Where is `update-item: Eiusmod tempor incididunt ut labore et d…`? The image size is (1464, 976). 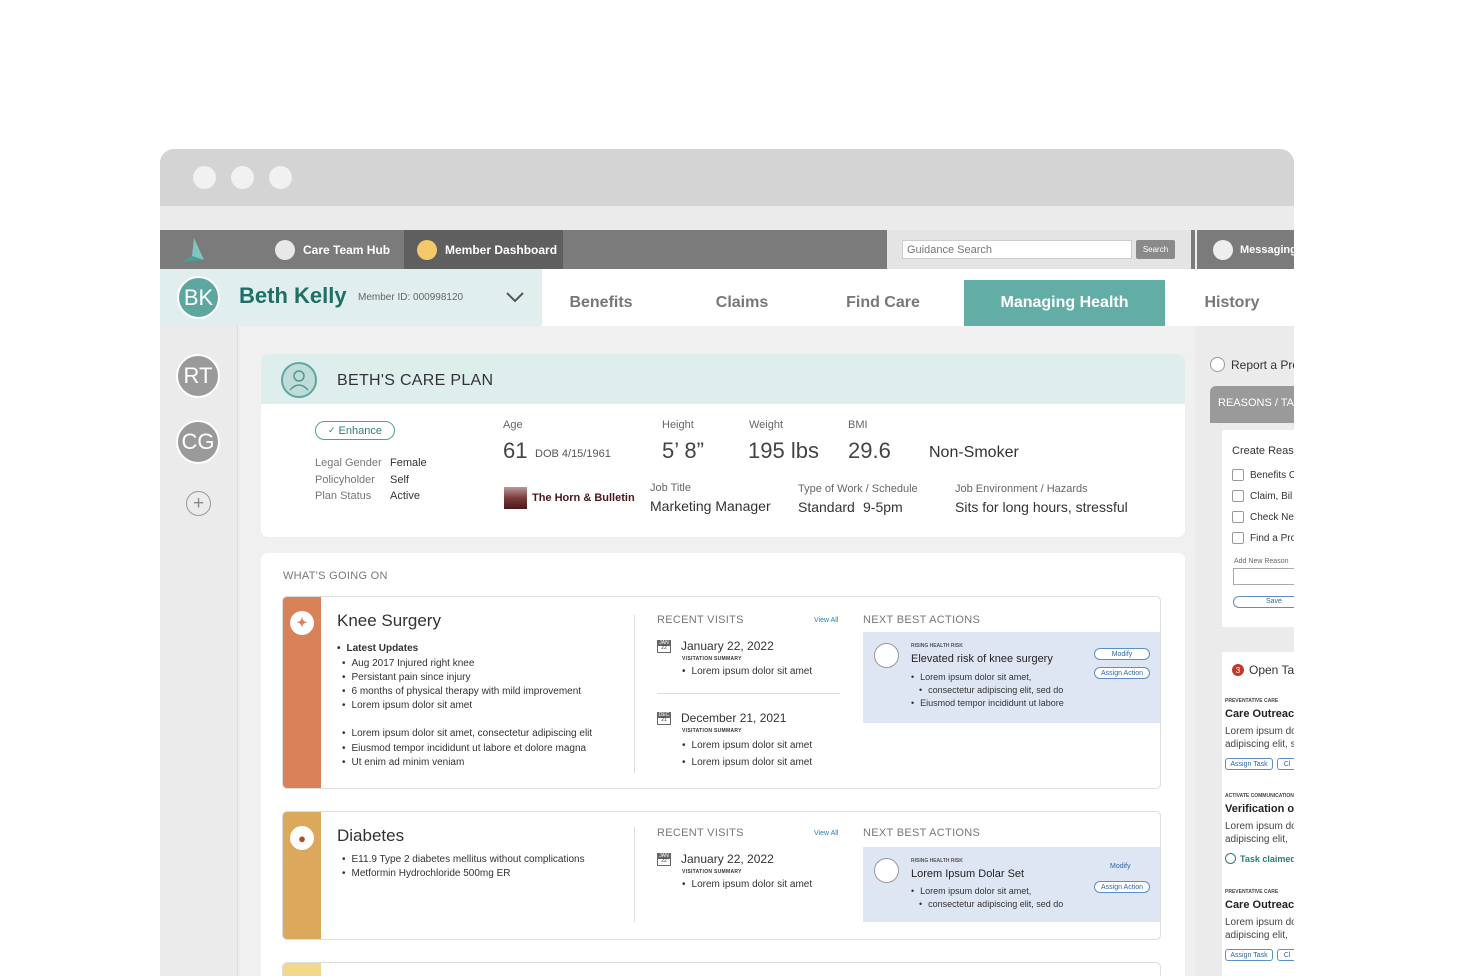
update-item: Eiusmod tempor incididunt ut labore et d… is located at coordinates (464, 748).